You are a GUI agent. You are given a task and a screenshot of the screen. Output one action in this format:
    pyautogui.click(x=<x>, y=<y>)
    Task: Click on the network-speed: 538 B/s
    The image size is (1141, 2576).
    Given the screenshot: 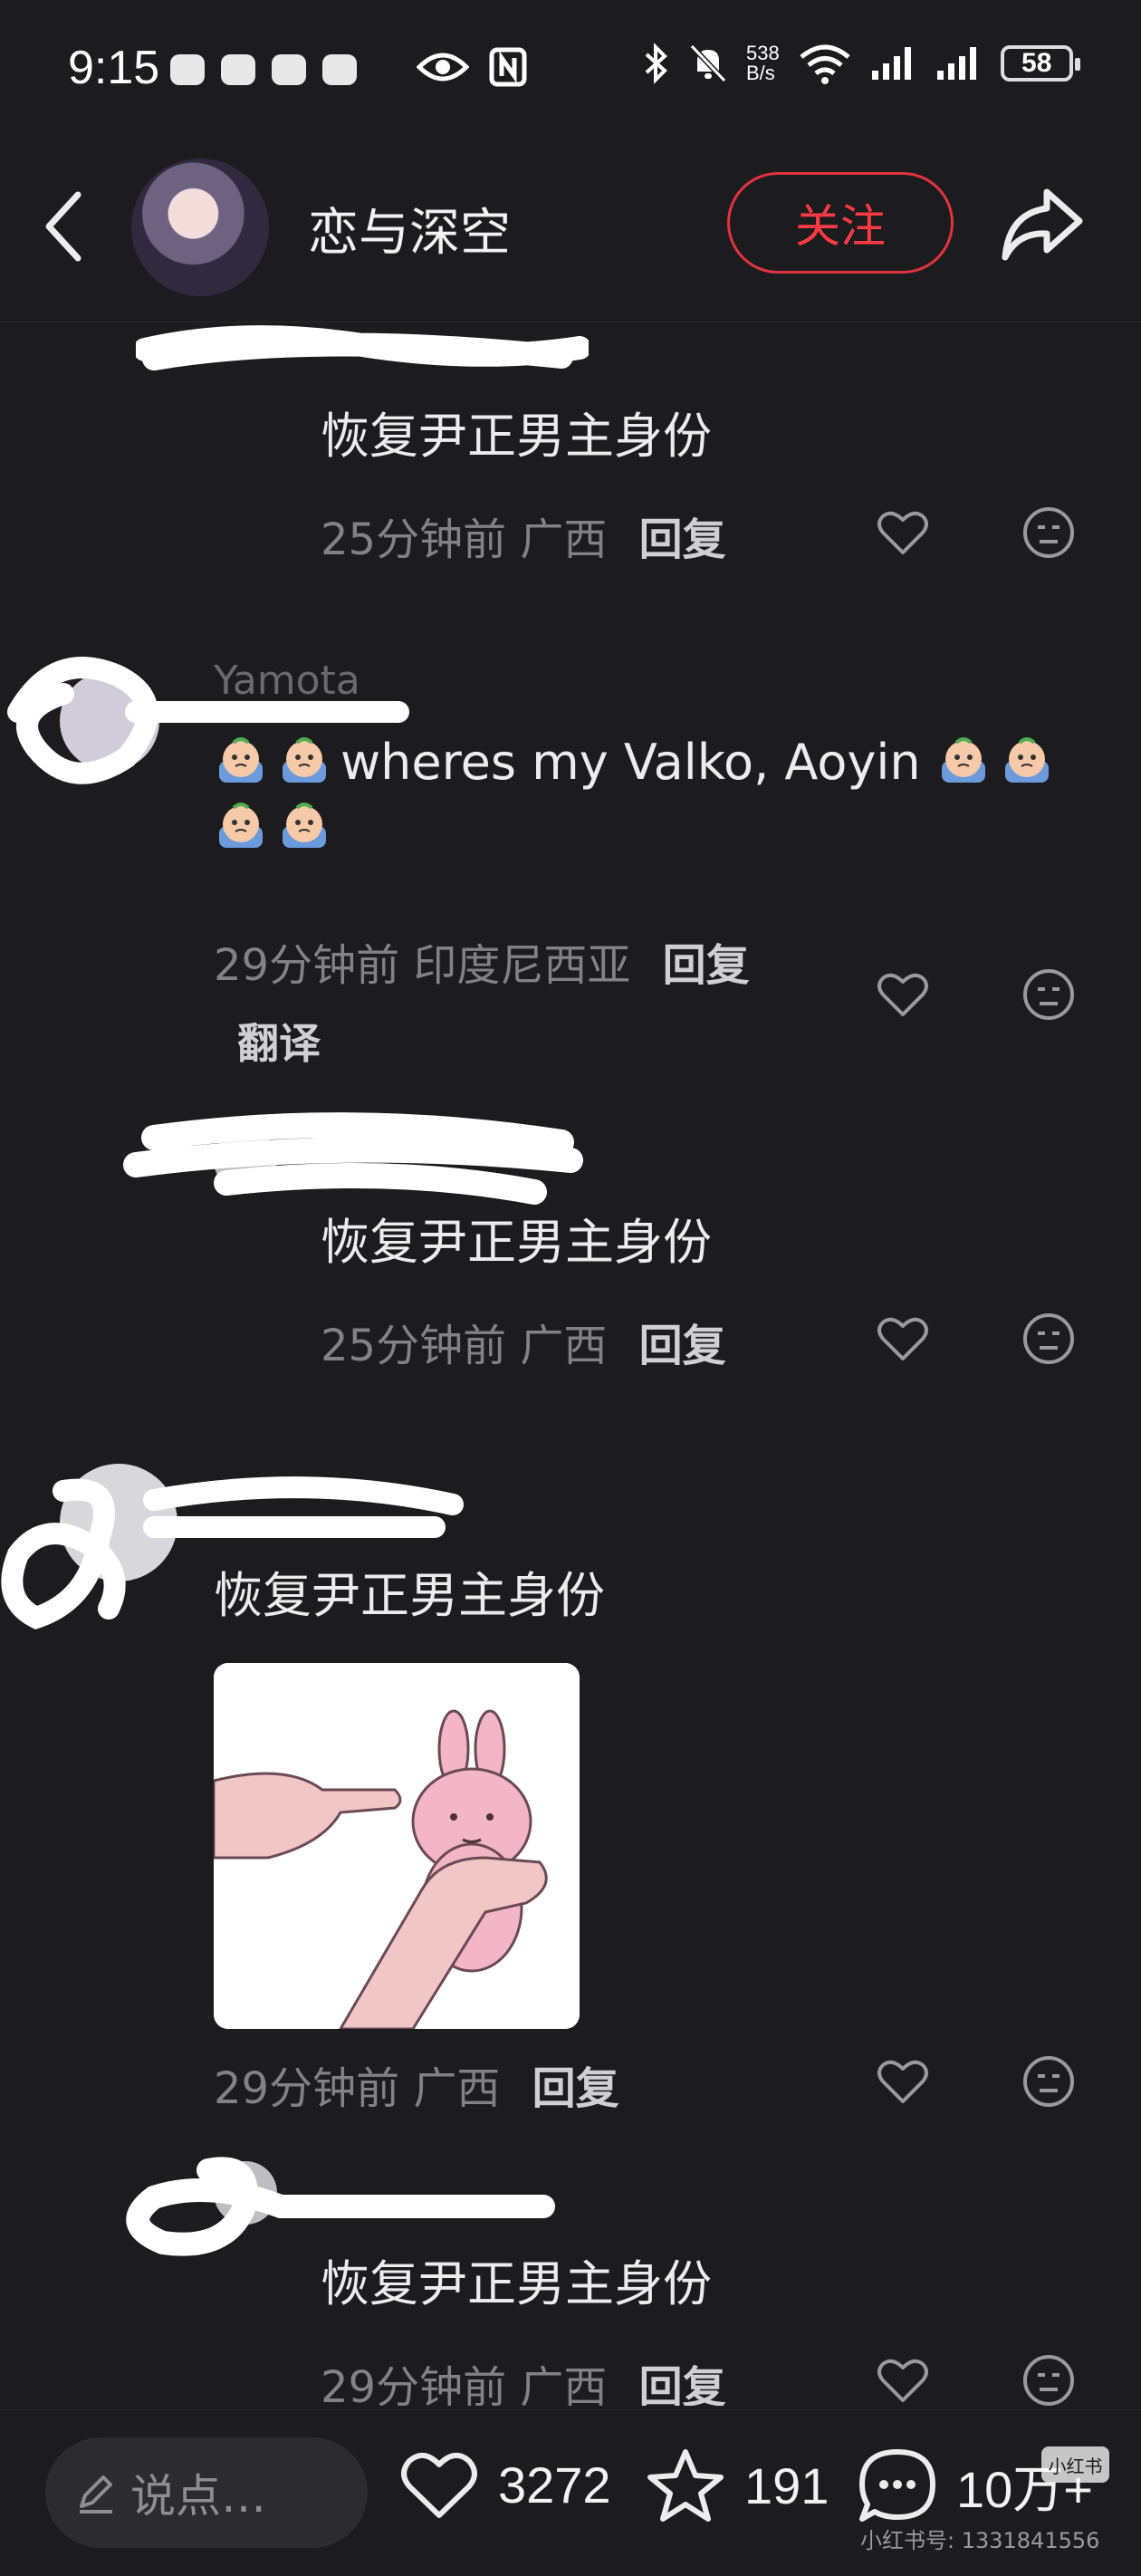 What is the action you would take?
    pyautogui.click(x=763, y=63)
    